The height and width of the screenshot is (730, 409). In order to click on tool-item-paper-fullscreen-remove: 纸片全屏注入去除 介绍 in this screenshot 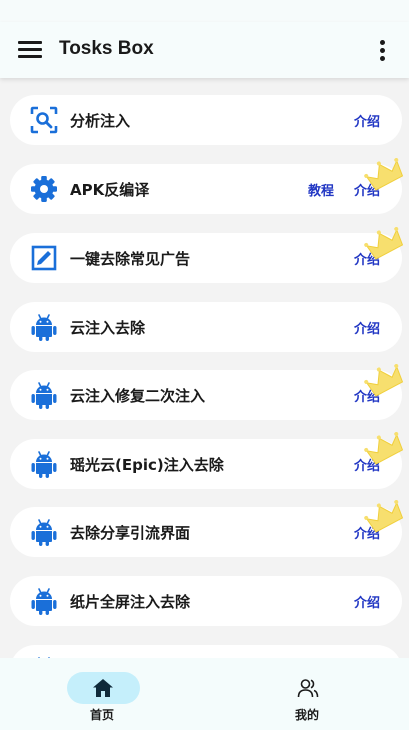, I will do `click(206, 601)`.